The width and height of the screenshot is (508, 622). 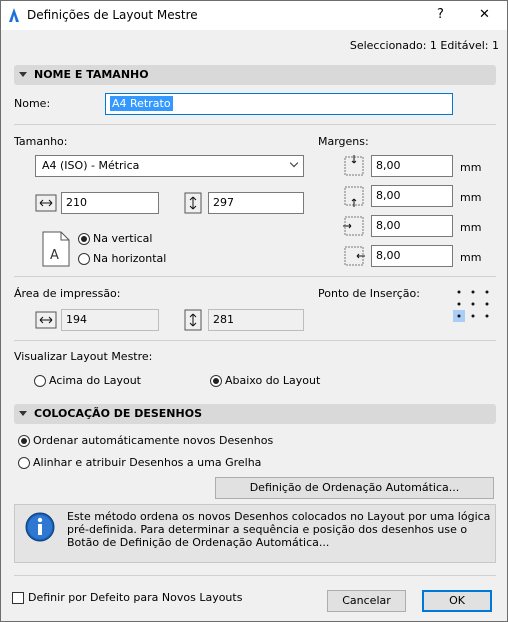 What do you see at coordinates (32, 103) in the screenshot?
I see `name-label: Nome:` at bounding box center [32, 103].